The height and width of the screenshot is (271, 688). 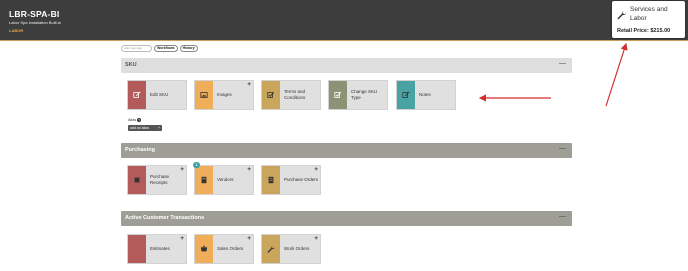 What do you see at coordinates (616, 74) in the screenshot?
I see `annotation-arrow-to-price-card` at bounding box center [616, 74].